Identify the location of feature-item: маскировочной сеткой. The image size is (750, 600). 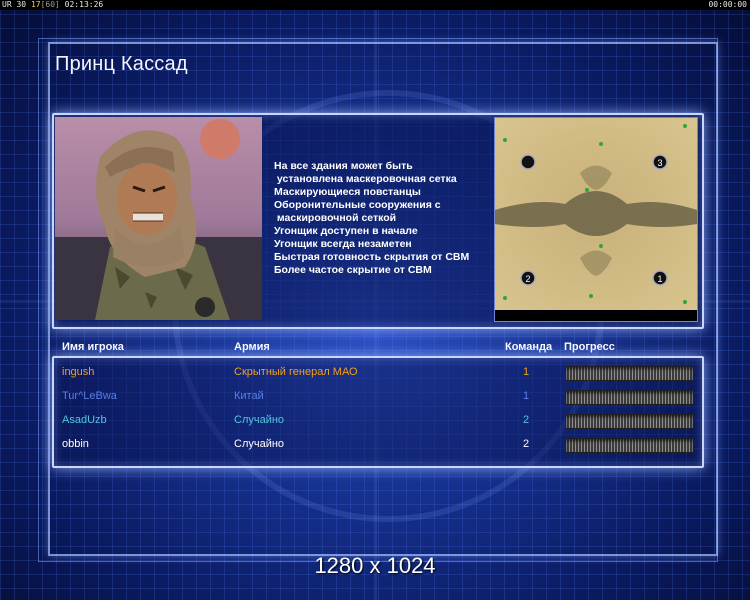
(335, 218).